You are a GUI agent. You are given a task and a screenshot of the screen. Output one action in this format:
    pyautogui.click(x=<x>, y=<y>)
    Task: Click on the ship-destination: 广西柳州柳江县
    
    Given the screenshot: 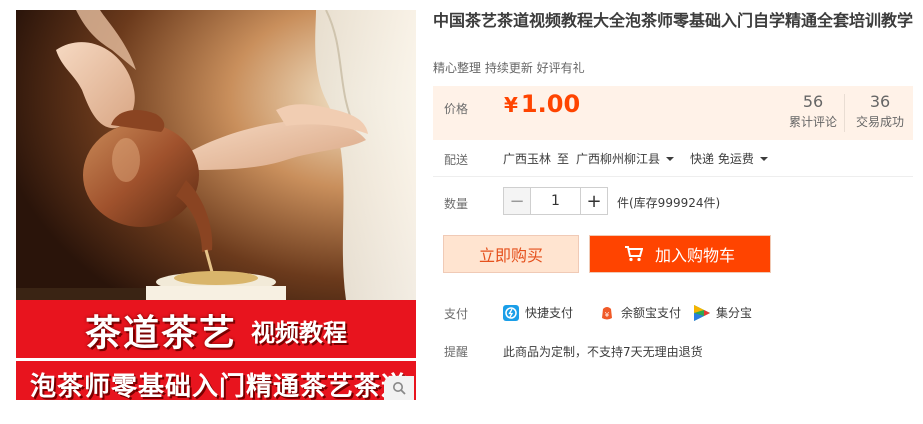 What is the action you would take?
    pyautogui.click(x=618, y=159)
    